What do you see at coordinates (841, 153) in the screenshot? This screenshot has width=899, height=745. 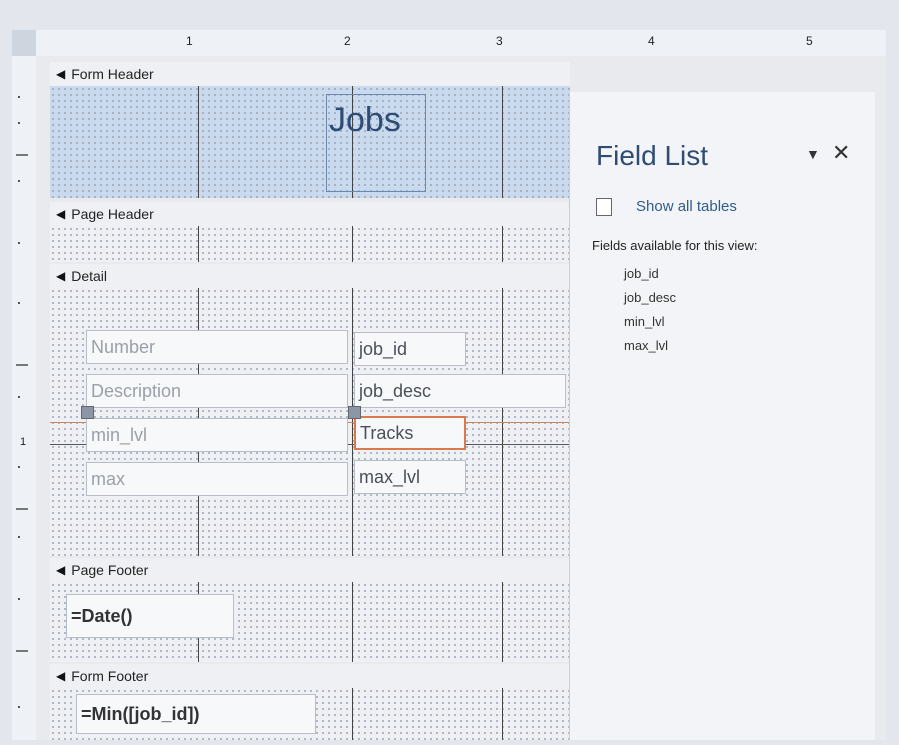 I see `close-icon: ✕` at bounding box center [841, 153].